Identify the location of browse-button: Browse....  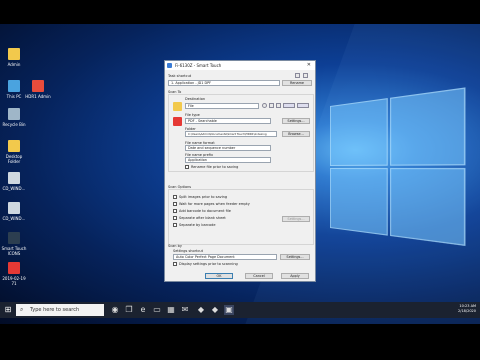
(296, 134).